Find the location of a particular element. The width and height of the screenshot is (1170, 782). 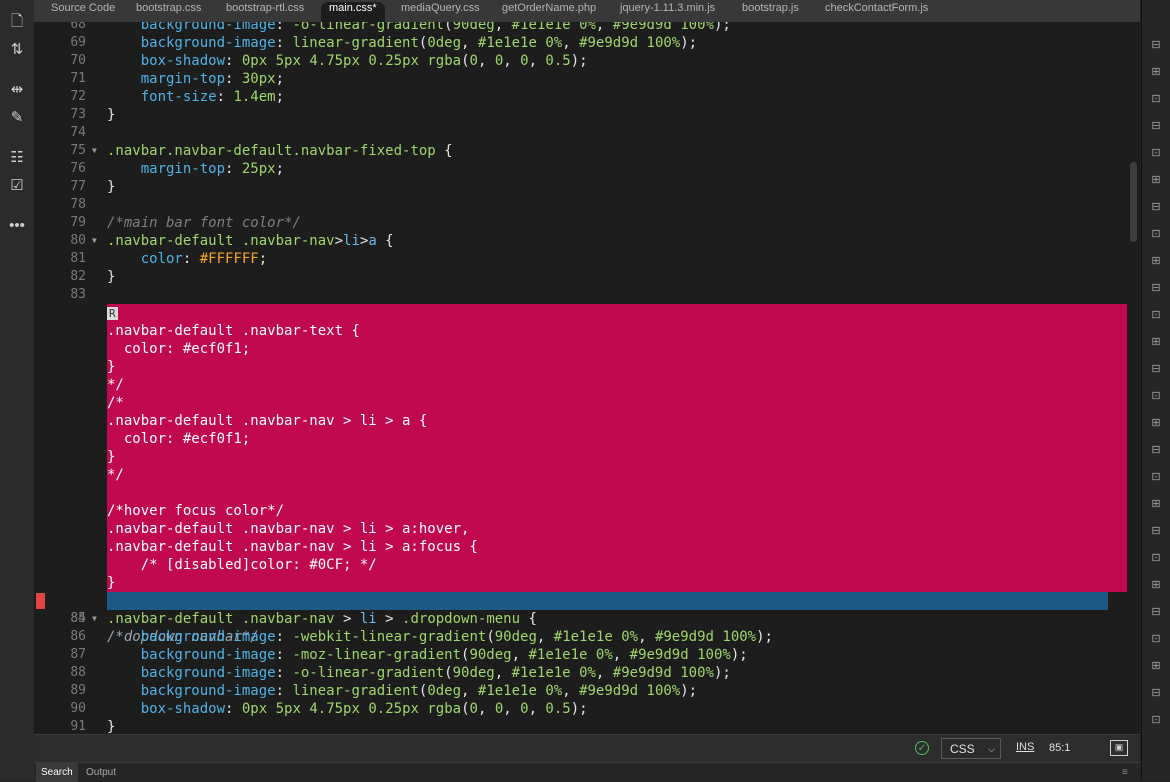

brush-icon: ✎ is located at coordinates (17, 118).